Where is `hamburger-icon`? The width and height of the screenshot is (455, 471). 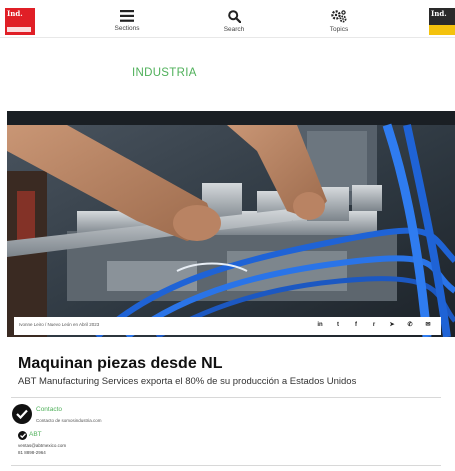 hamburger-icon is located at coordinates (127, 16).